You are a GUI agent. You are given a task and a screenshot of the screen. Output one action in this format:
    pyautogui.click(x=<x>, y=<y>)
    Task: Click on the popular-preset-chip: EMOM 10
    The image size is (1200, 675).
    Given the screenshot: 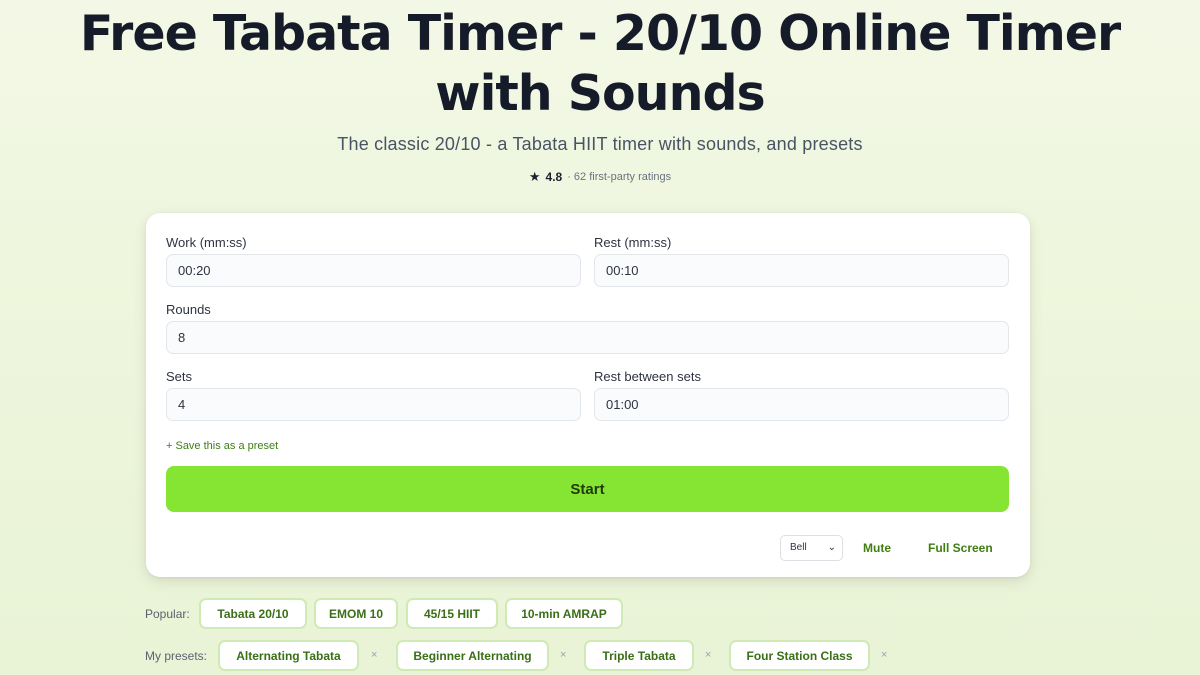 What is the action you would take?
    pyautogui.click(x=356, y=613)
    